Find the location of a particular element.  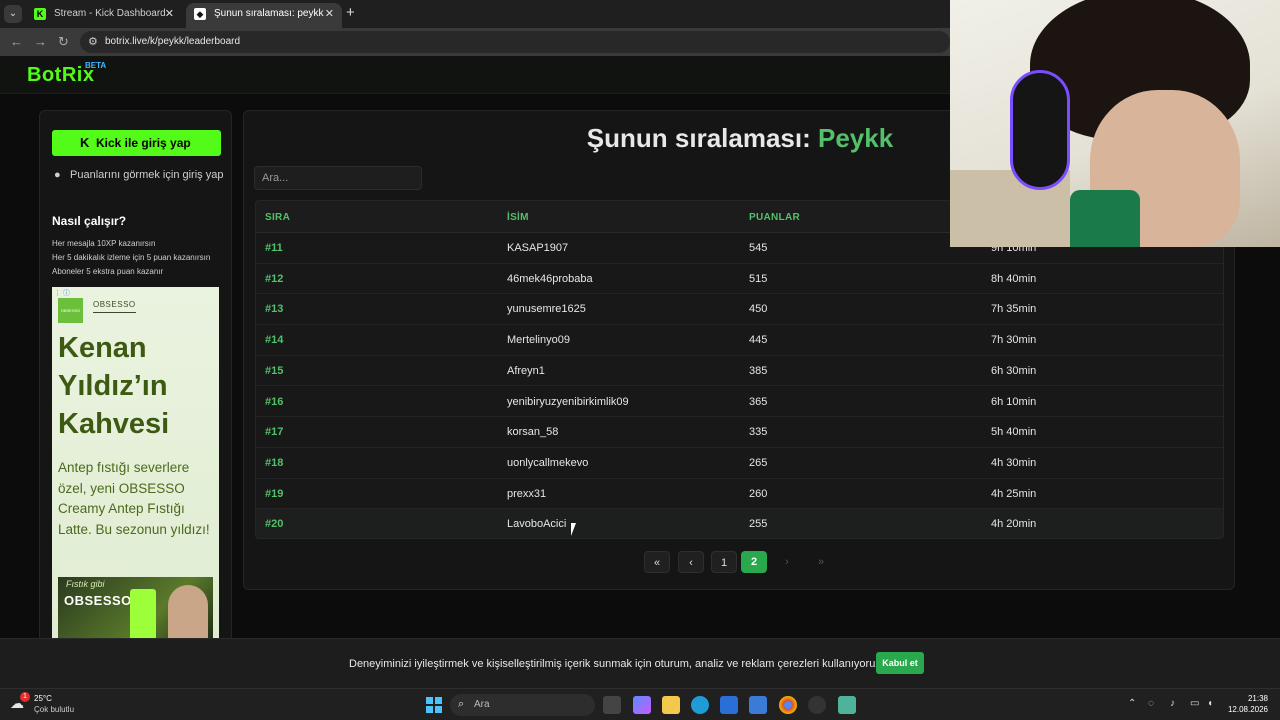

login-hint: ● Puanlarını görmek için giriş yap is located at coordinates (138, 175).